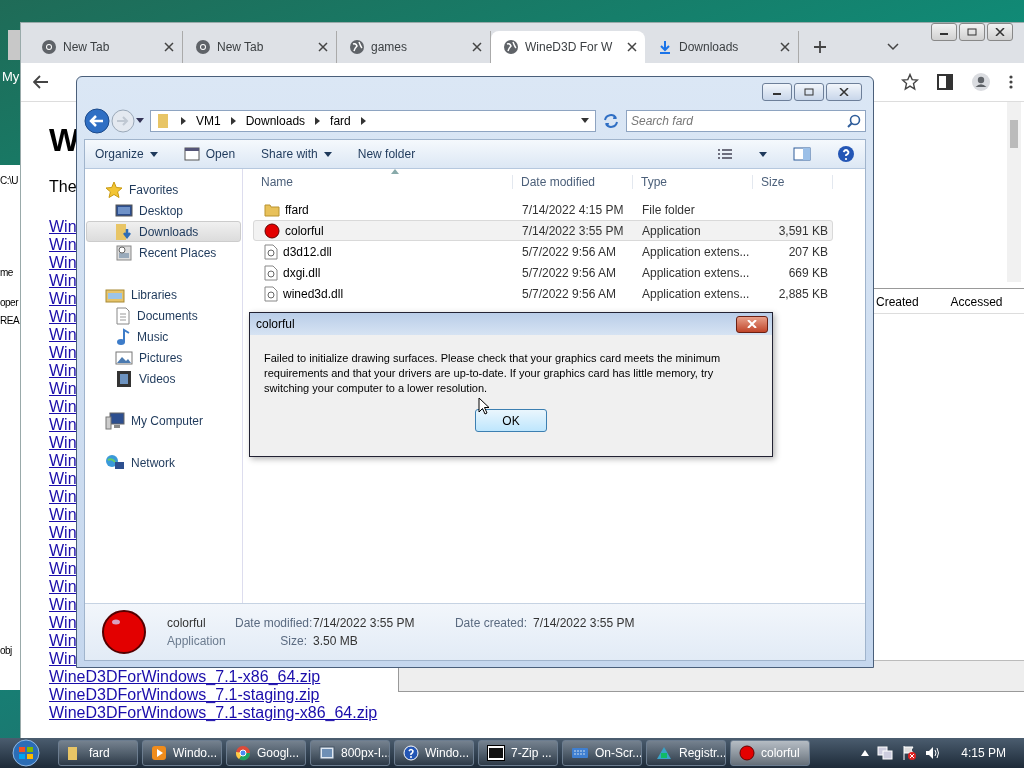 This screenshot has height=768, width=1024. Describe the element at coordinates (543, 230) in the screenshot. I see `file-row: colorful 7/14/2022 3:55 PM Application 3,591 KB` at that location.